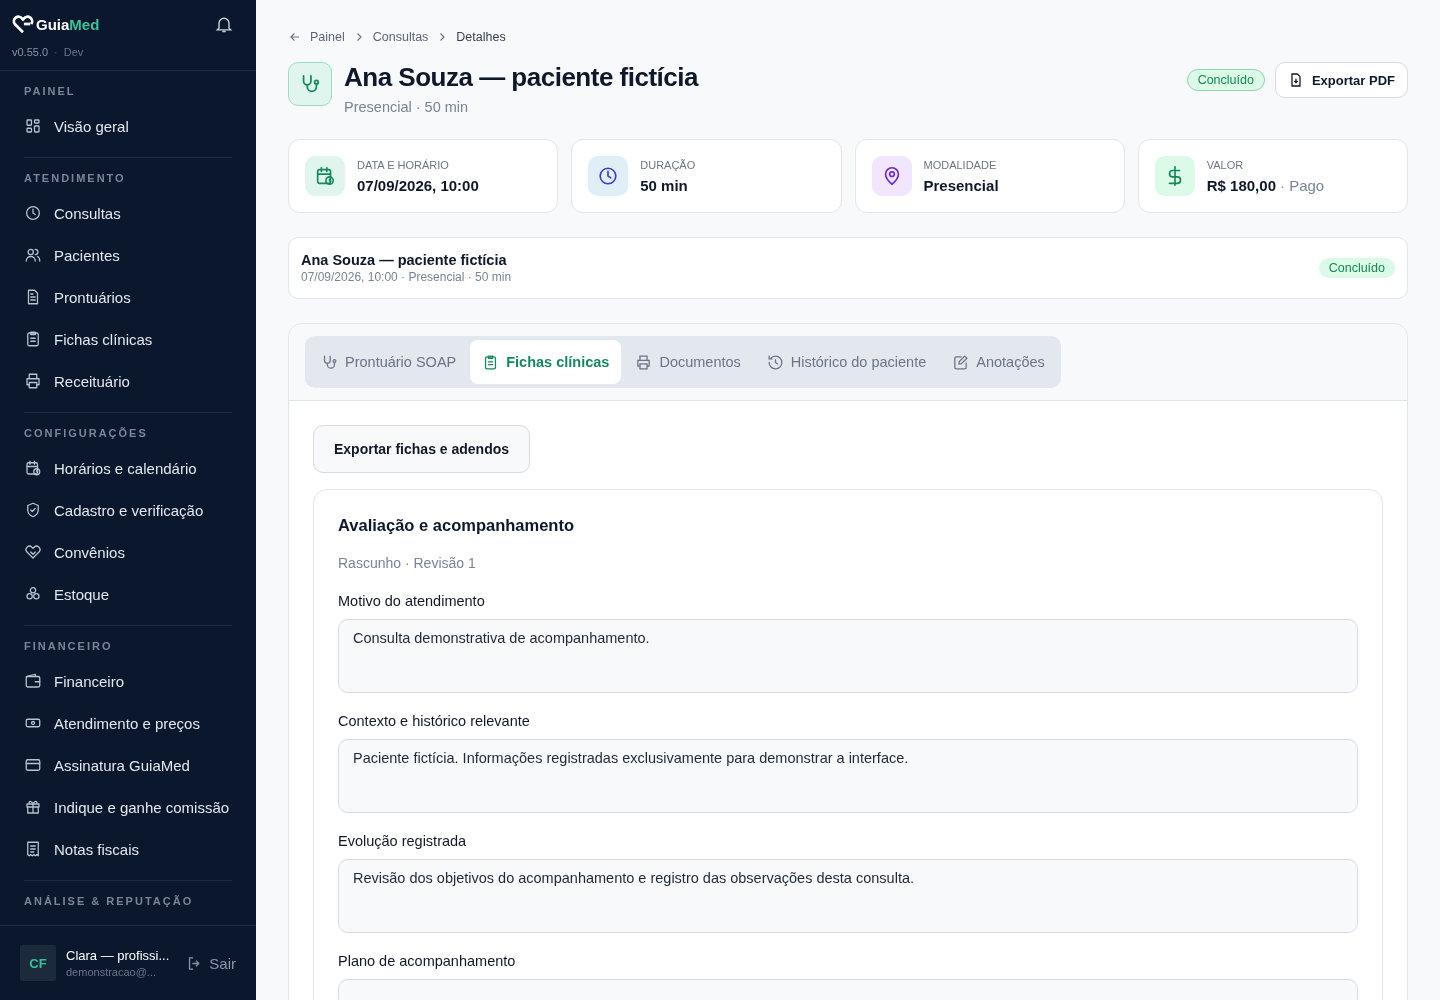 The width and height of the screenshot is (1440, 1000). I want to click on stat-note: · Pago, so click(1302, 185).